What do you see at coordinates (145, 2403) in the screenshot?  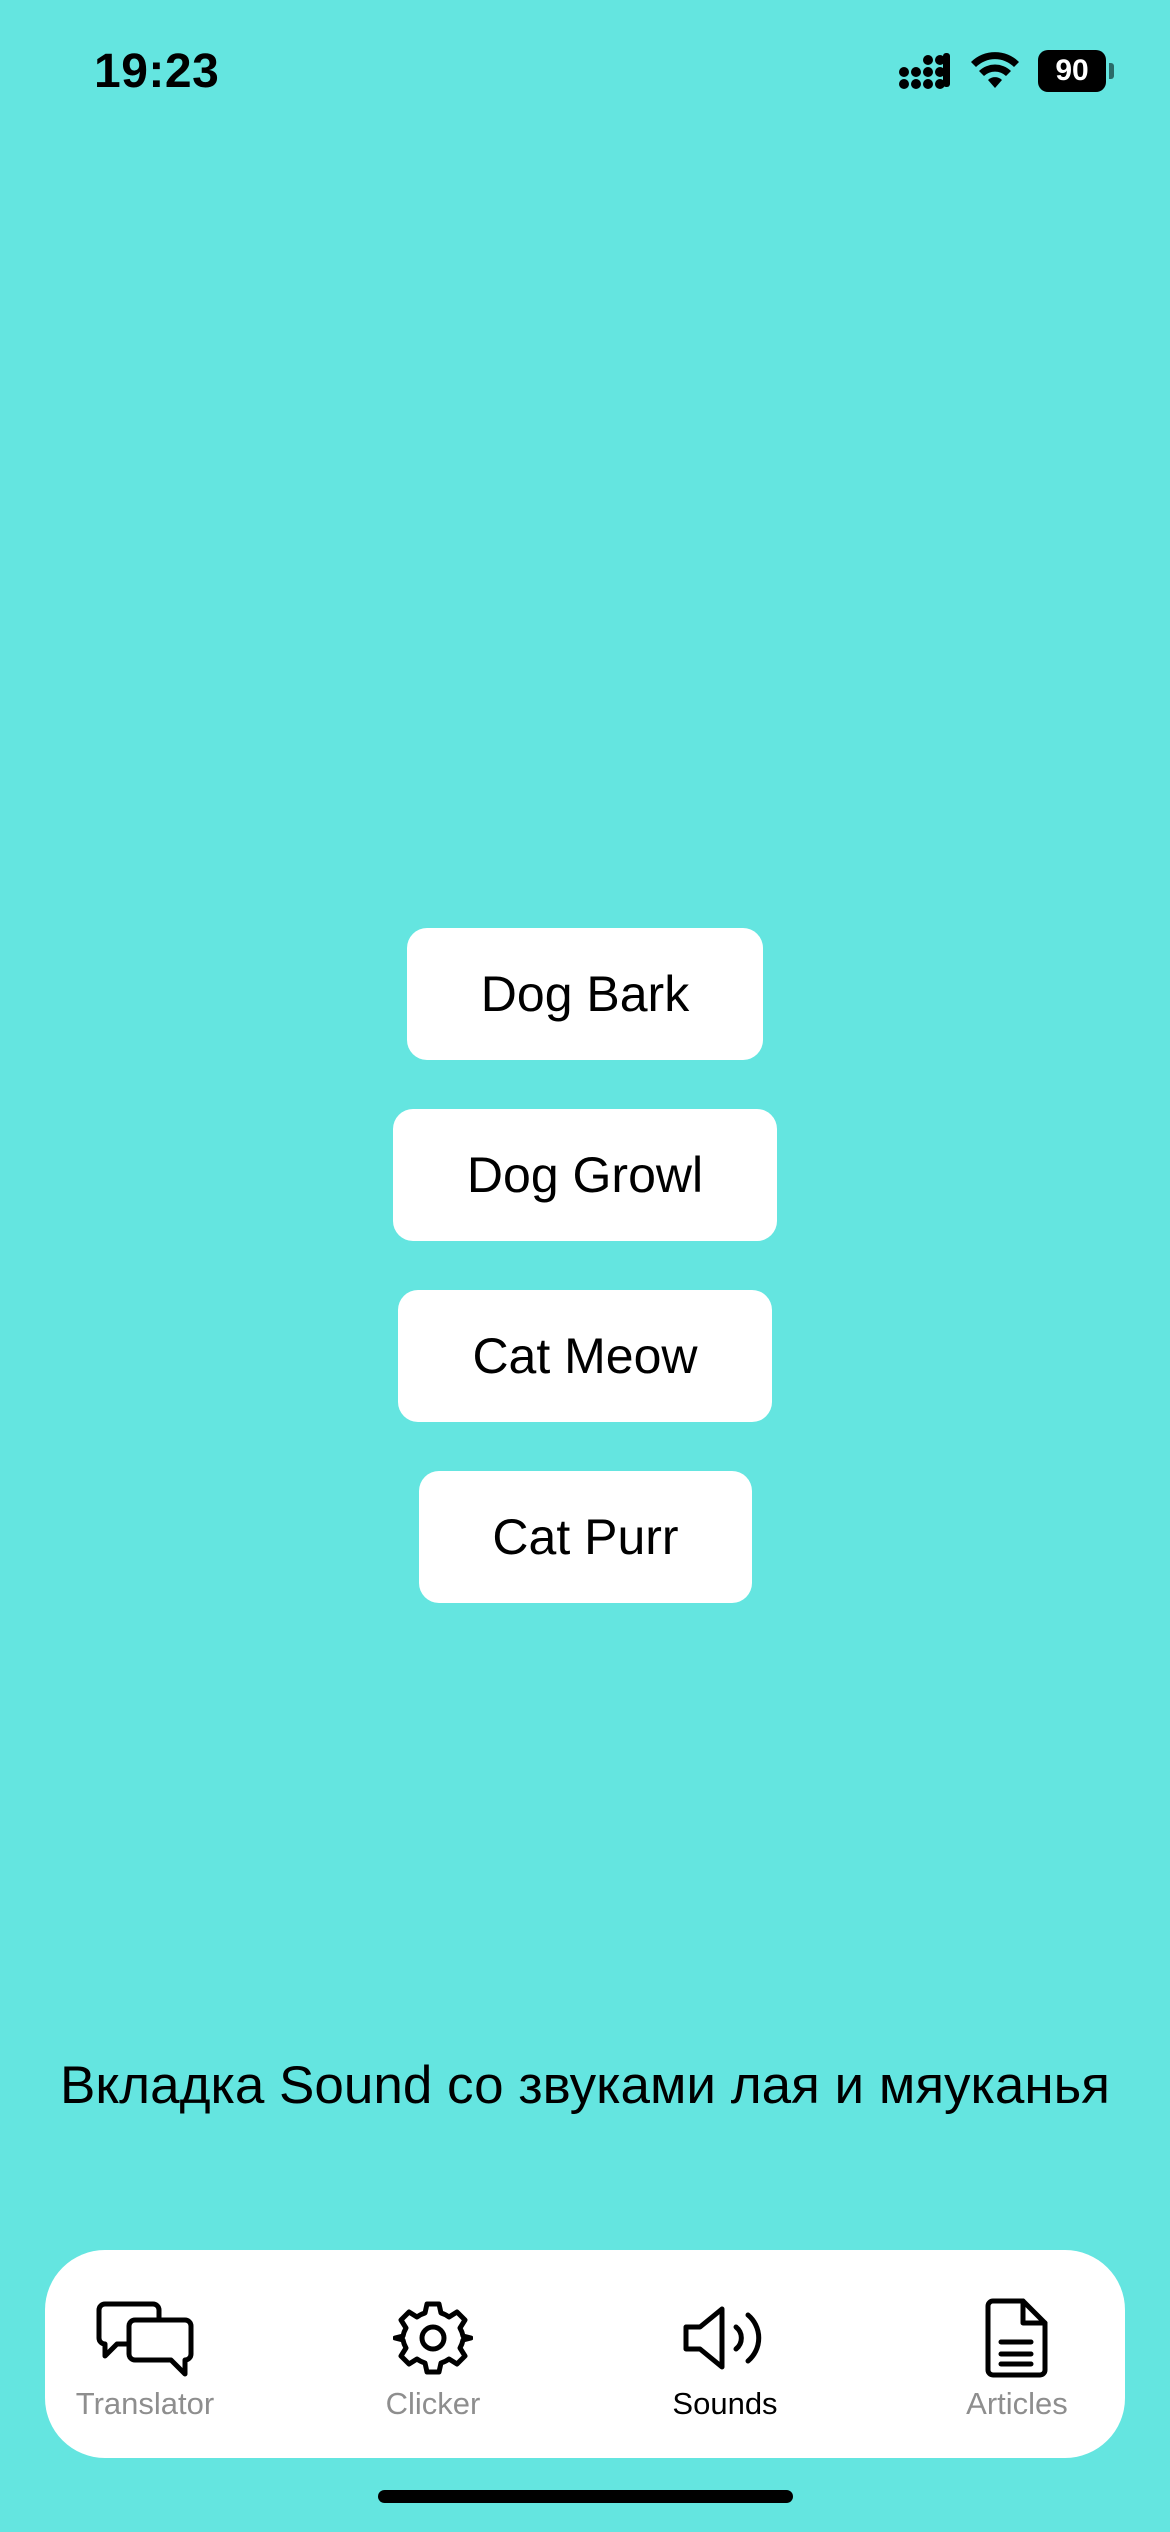 I see `tab-translator-label: Translator` at bounding box center [145, 2403].